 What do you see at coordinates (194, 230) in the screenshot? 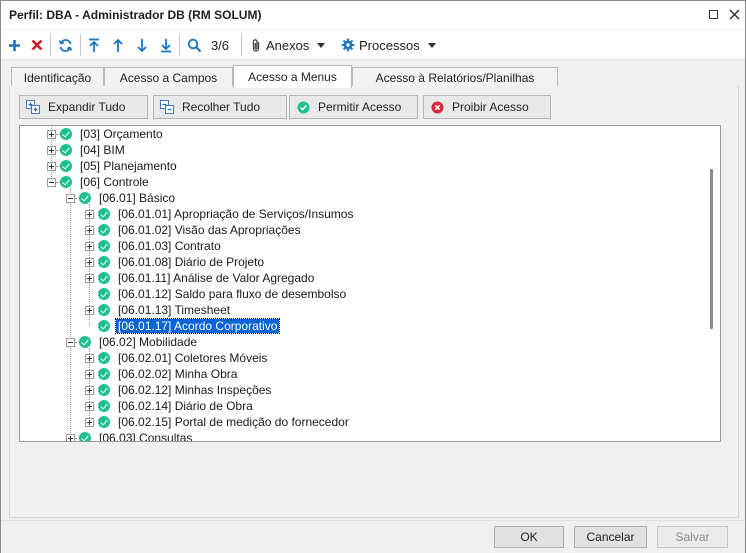
I see `tree-node: [06.01.02] Visão das Apropriações` at bounding box center [194, 230].